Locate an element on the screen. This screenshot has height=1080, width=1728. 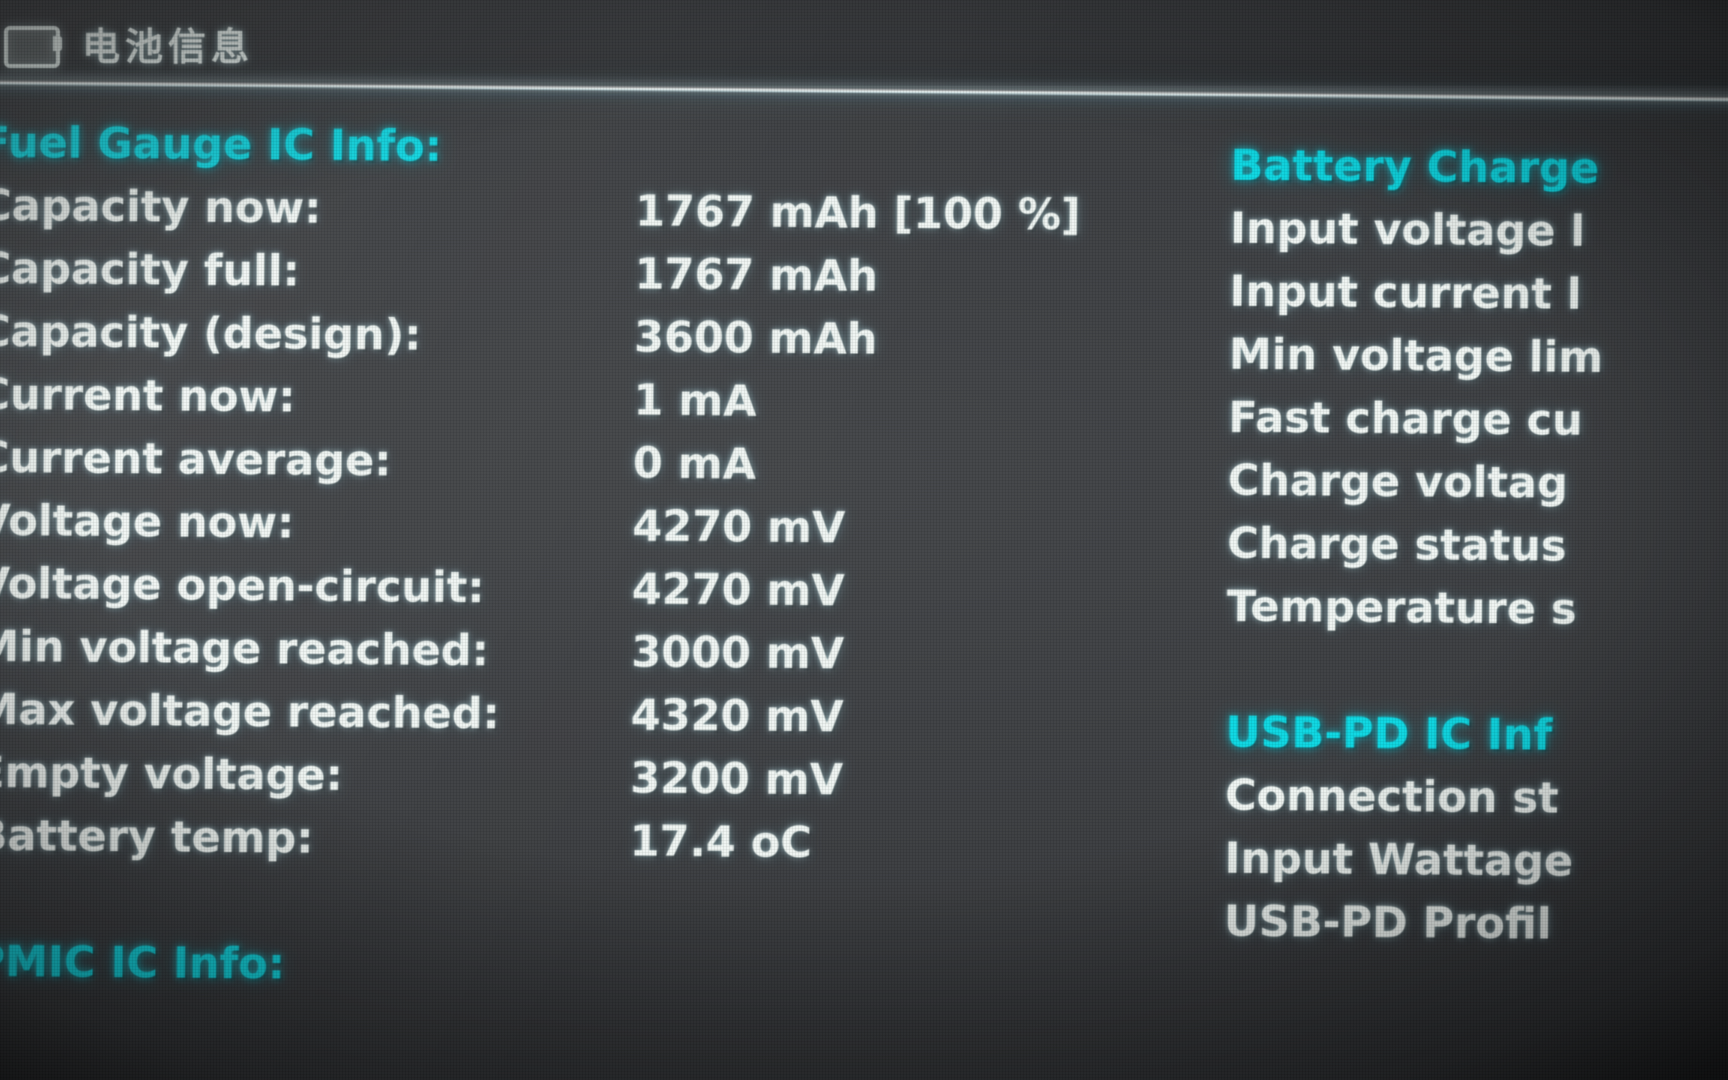
section-heading-usb-pd: USB-PD IC Inf is located at coordinates (1476, 742).